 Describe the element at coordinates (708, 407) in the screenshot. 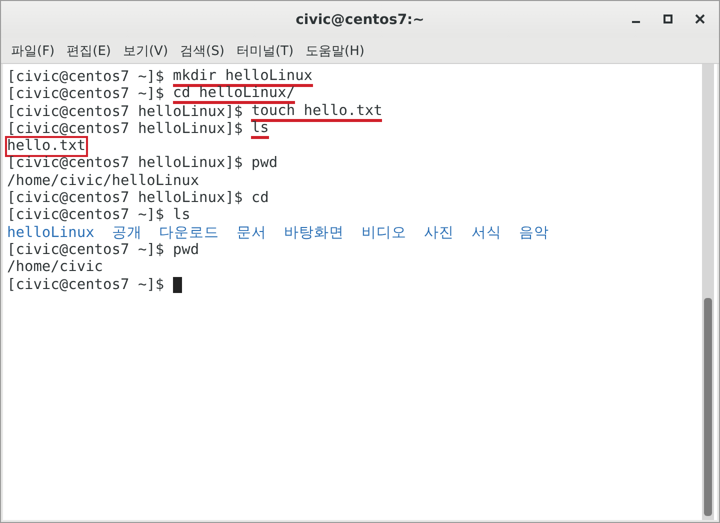

I see `scroll-thumb` at that location.